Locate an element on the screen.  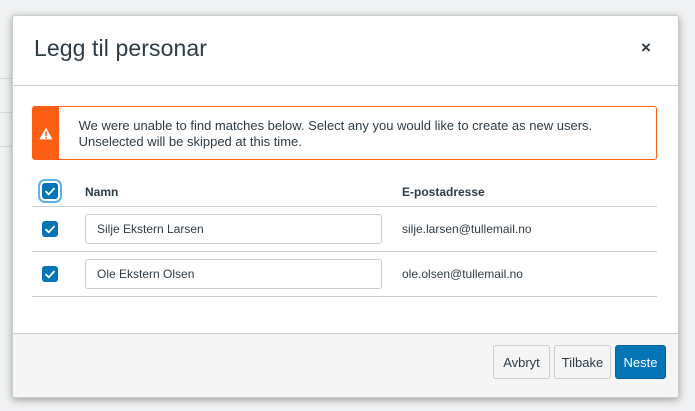
table-row: ole.olsen@tullemail.no is located at coordinates (344, 274).